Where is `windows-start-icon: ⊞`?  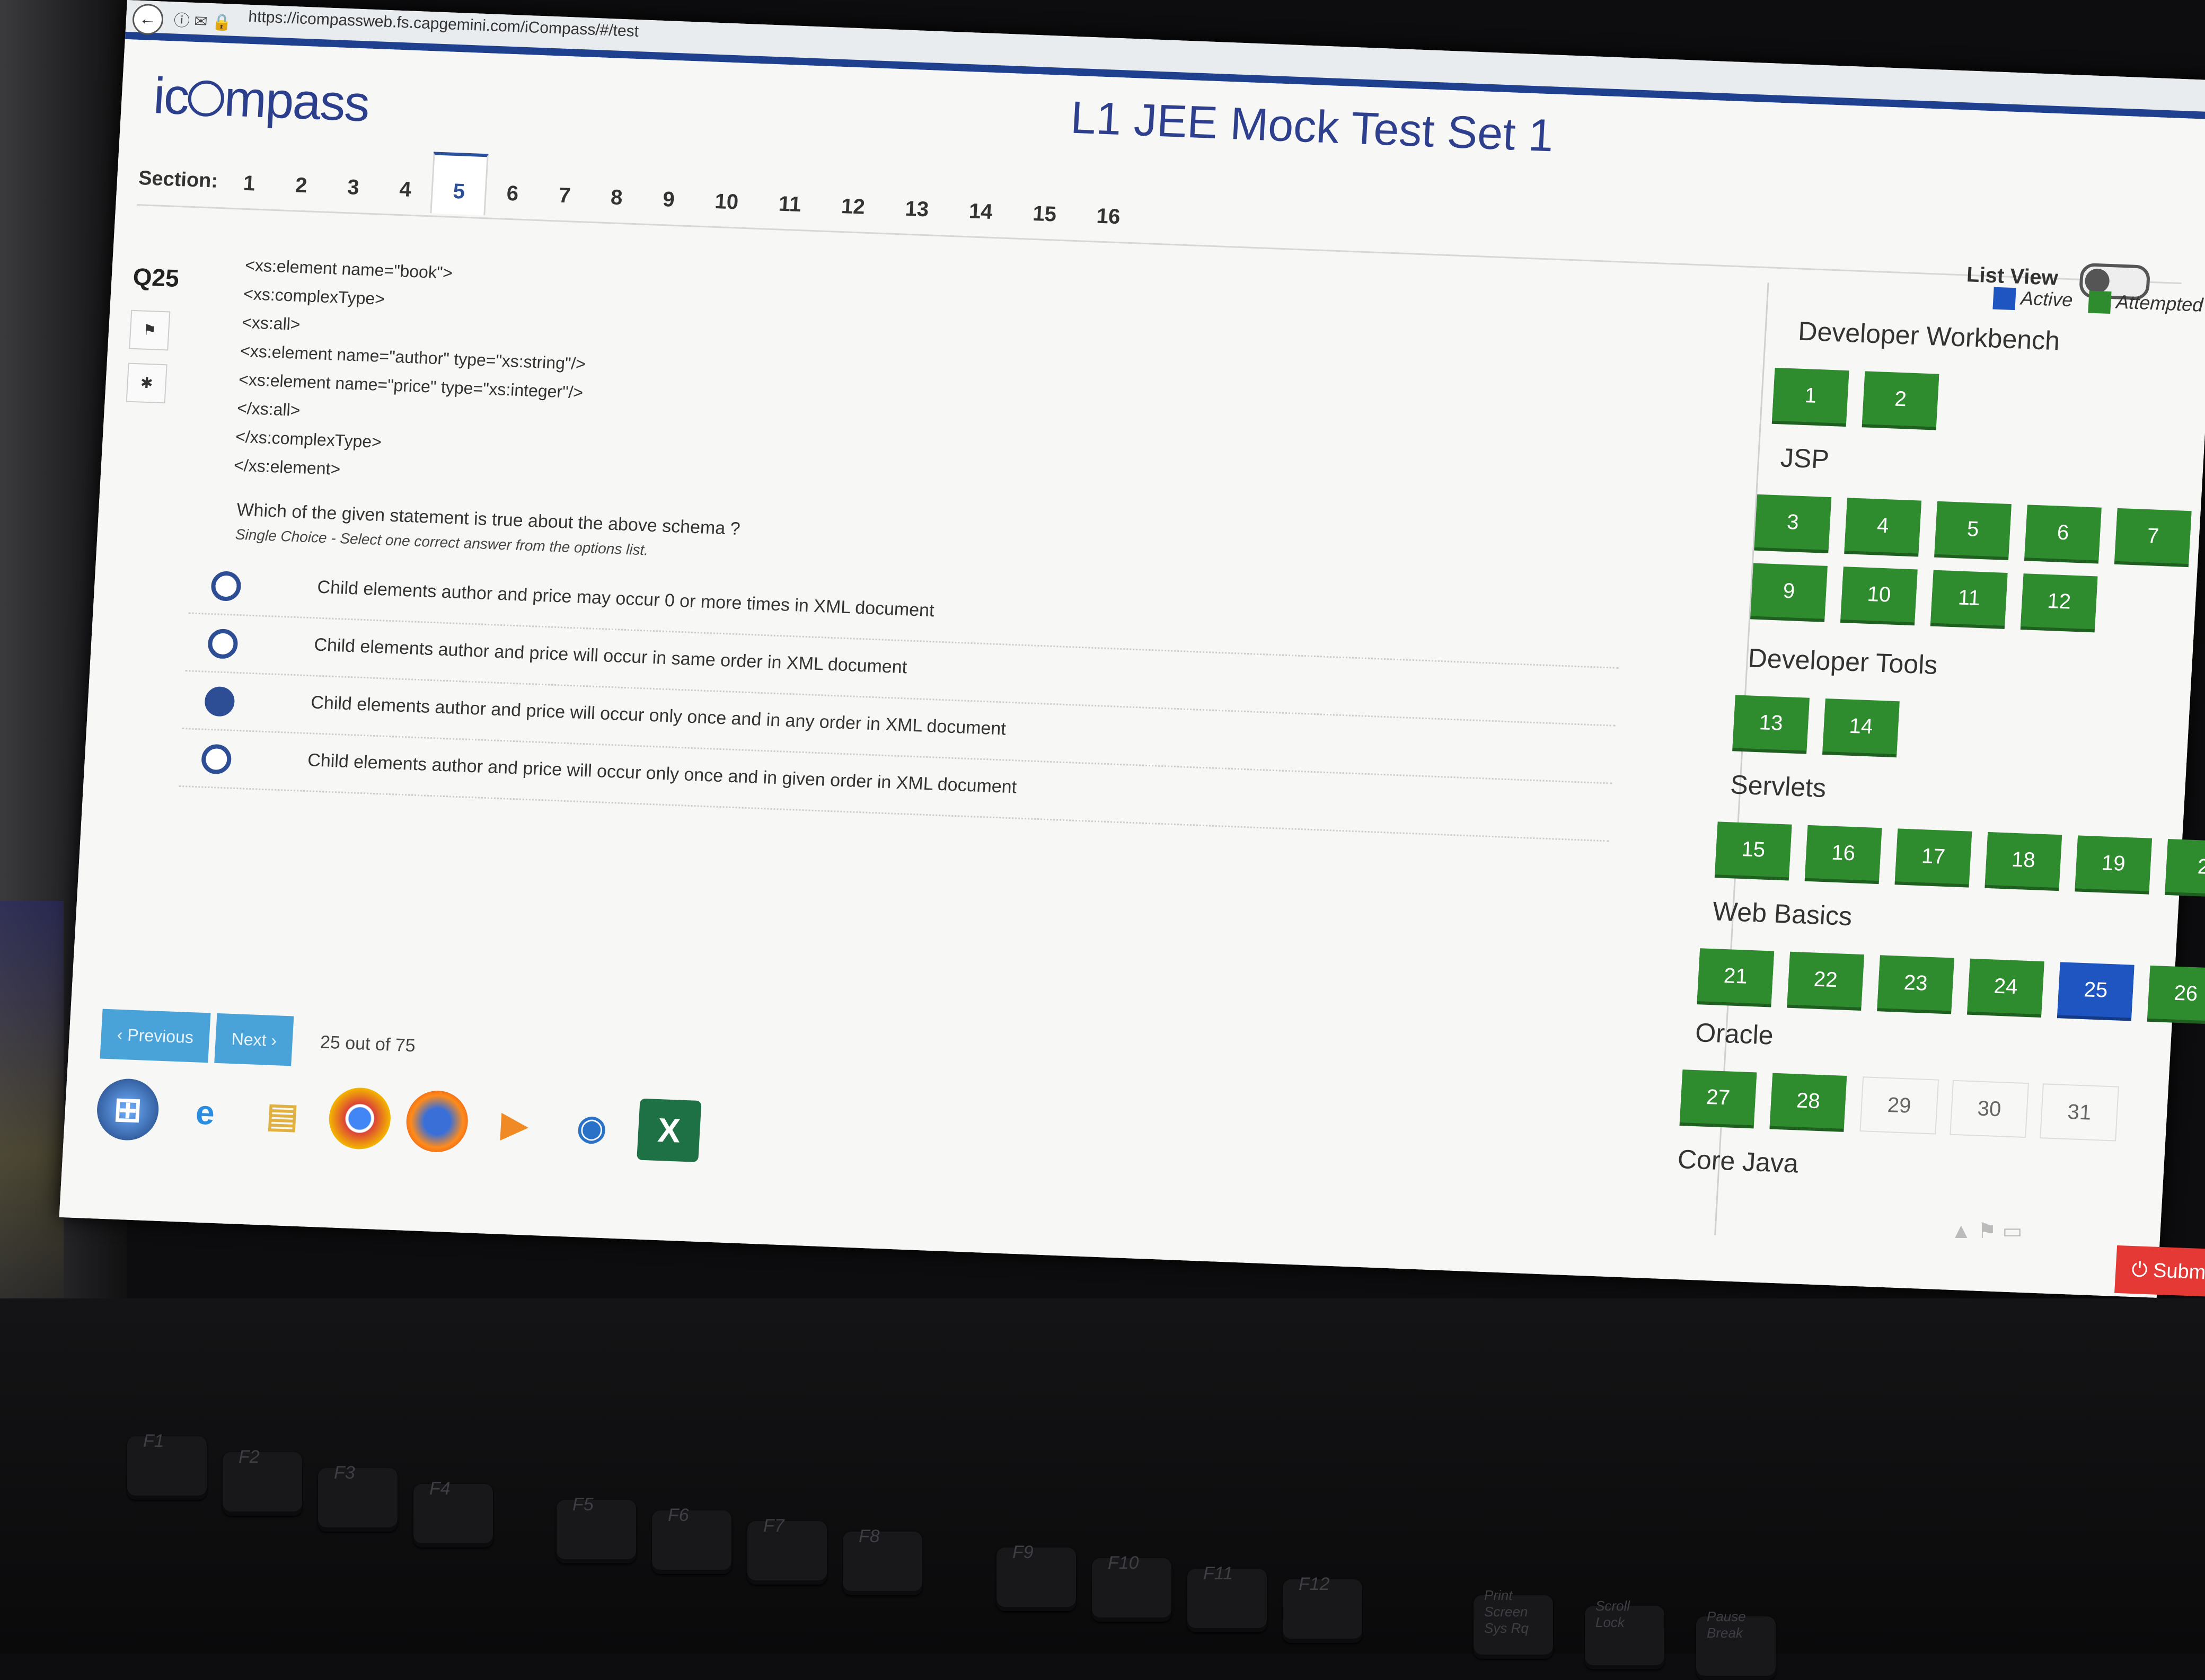 windows-start-icon: ⊞ is located at coordinates (128, 1110).